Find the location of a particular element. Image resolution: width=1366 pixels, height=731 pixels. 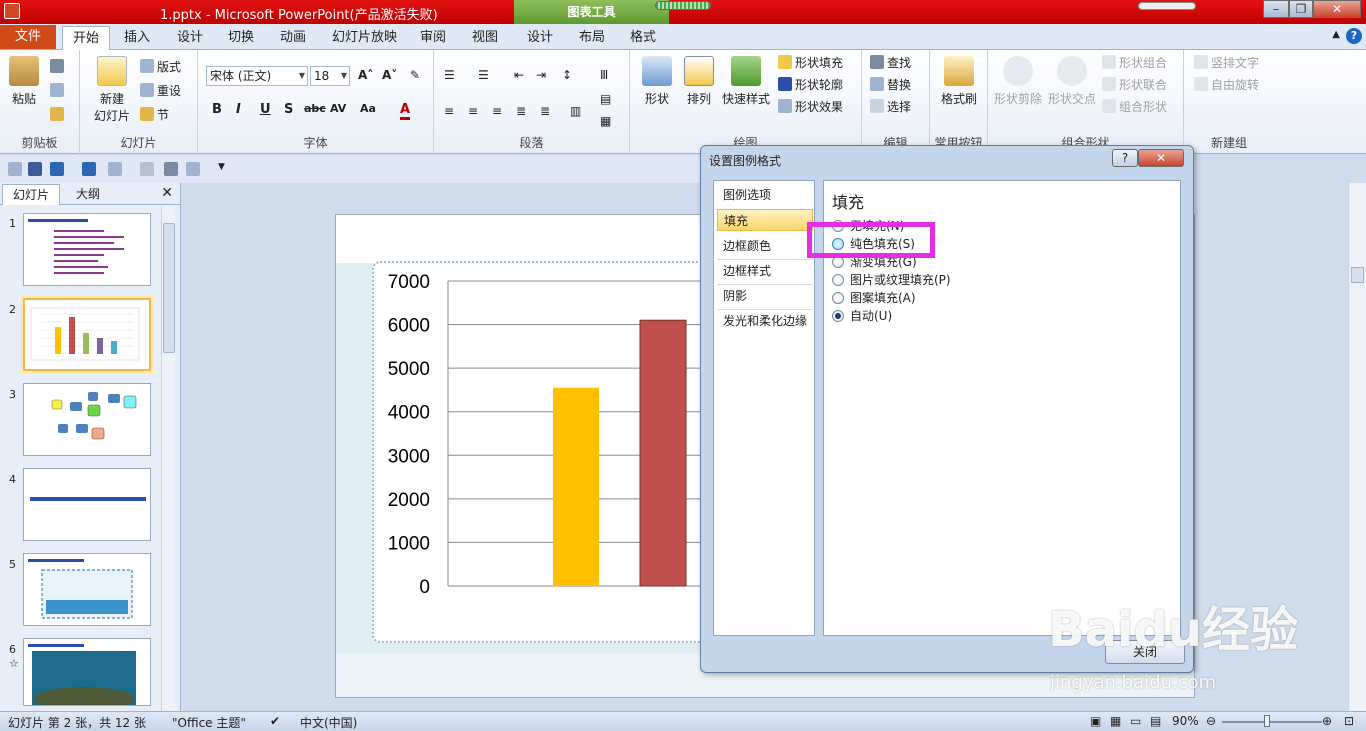

shape-icon is located at coordinates (115, 169).